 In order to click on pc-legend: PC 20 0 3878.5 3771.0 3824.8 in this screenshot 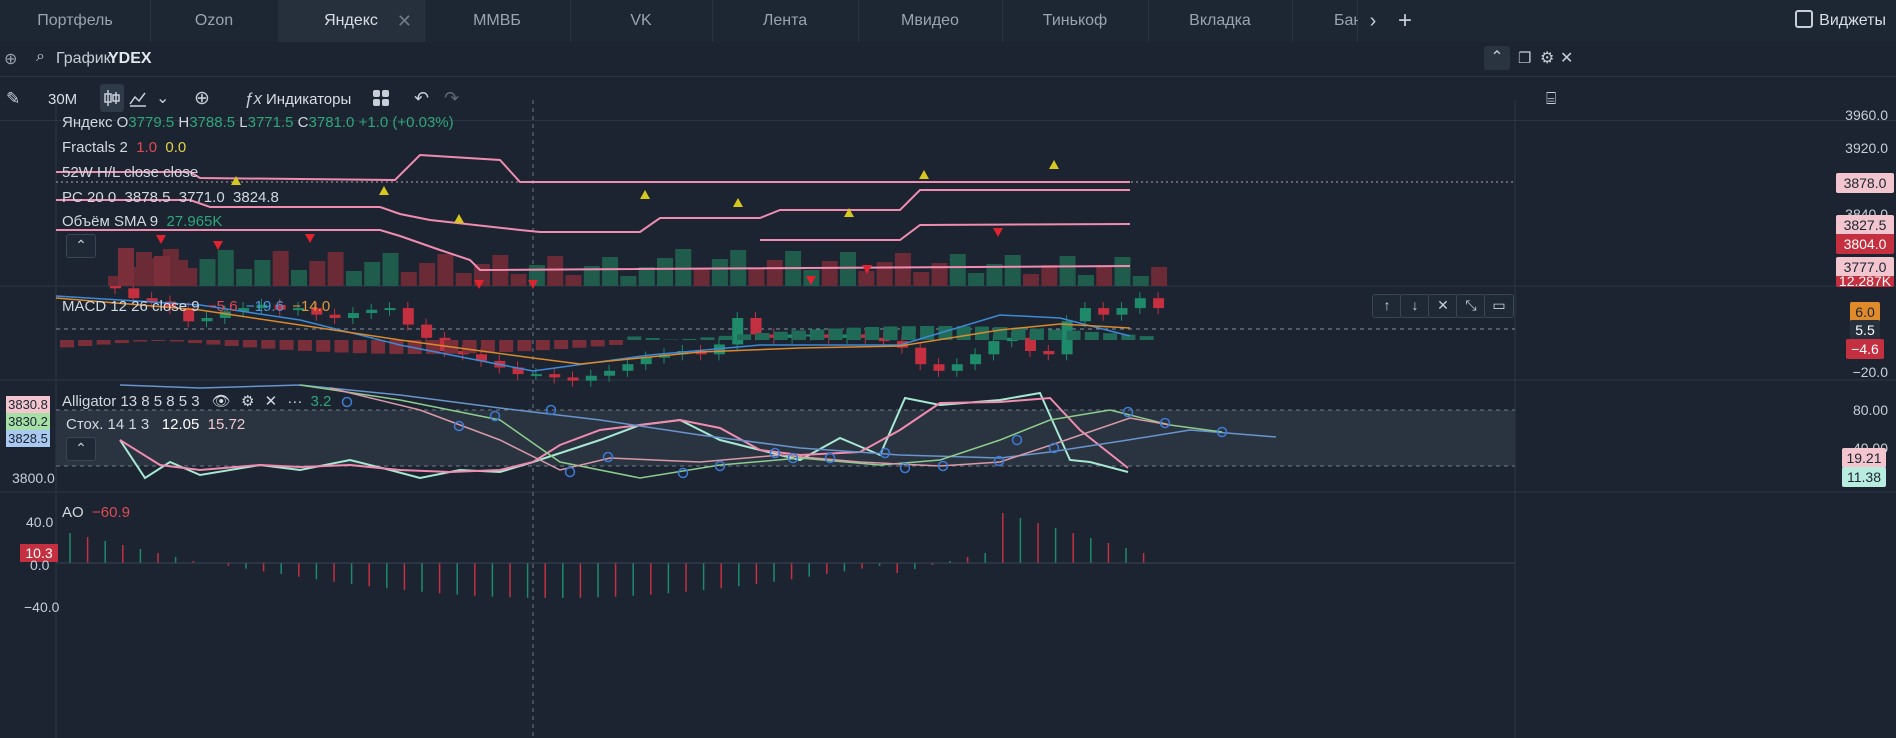, I will do `click(170, 197)`.